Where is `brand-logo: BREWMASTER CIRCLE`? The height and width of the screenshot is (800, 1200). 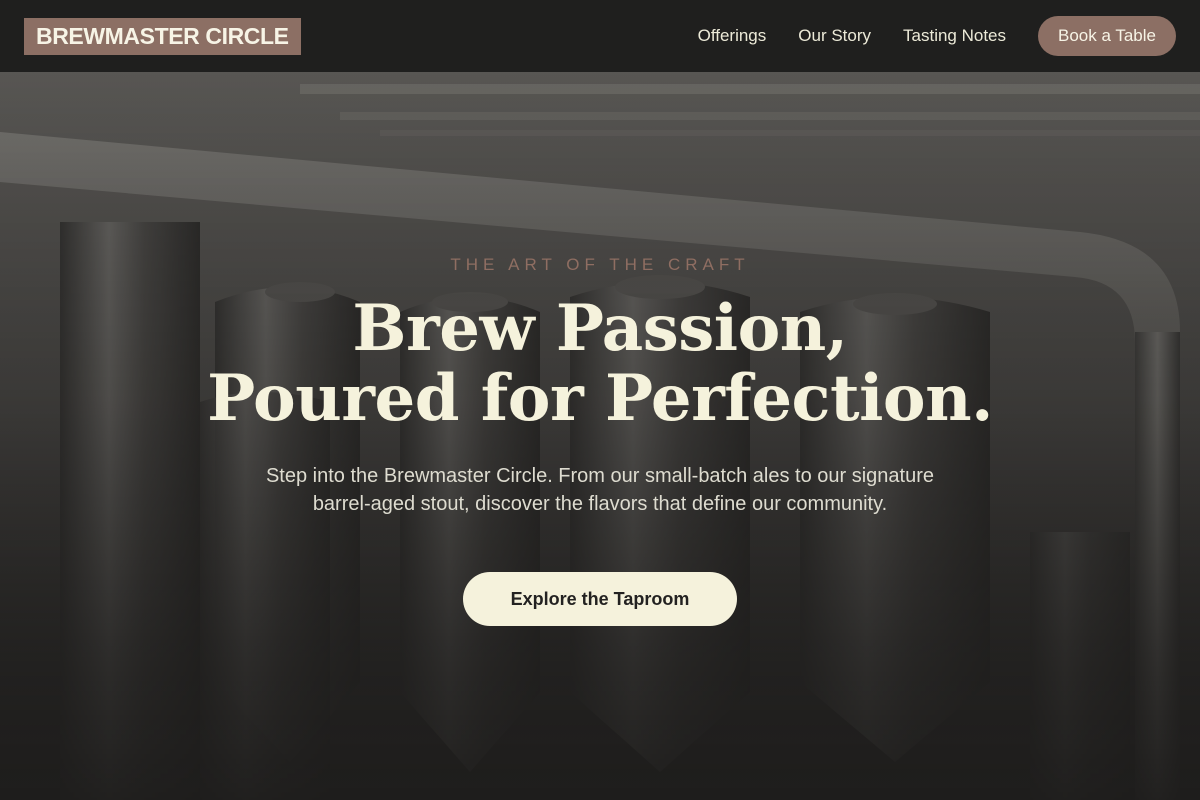 brand-logo: BREWMASTER CIRCLE is located at coordinates (162, 36).